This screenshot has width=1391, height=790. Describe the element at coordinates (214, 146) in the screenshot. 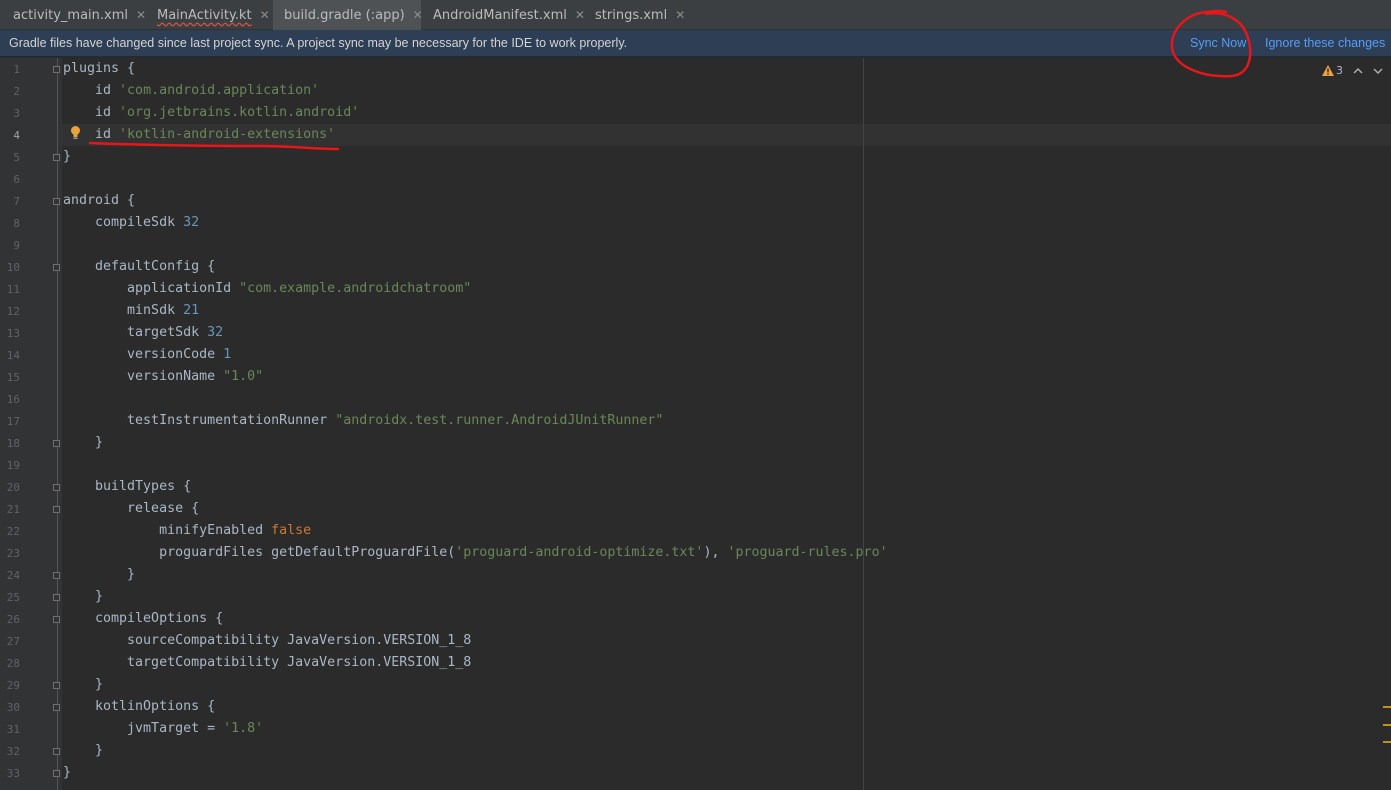

I see `annotation-underline` at that location.